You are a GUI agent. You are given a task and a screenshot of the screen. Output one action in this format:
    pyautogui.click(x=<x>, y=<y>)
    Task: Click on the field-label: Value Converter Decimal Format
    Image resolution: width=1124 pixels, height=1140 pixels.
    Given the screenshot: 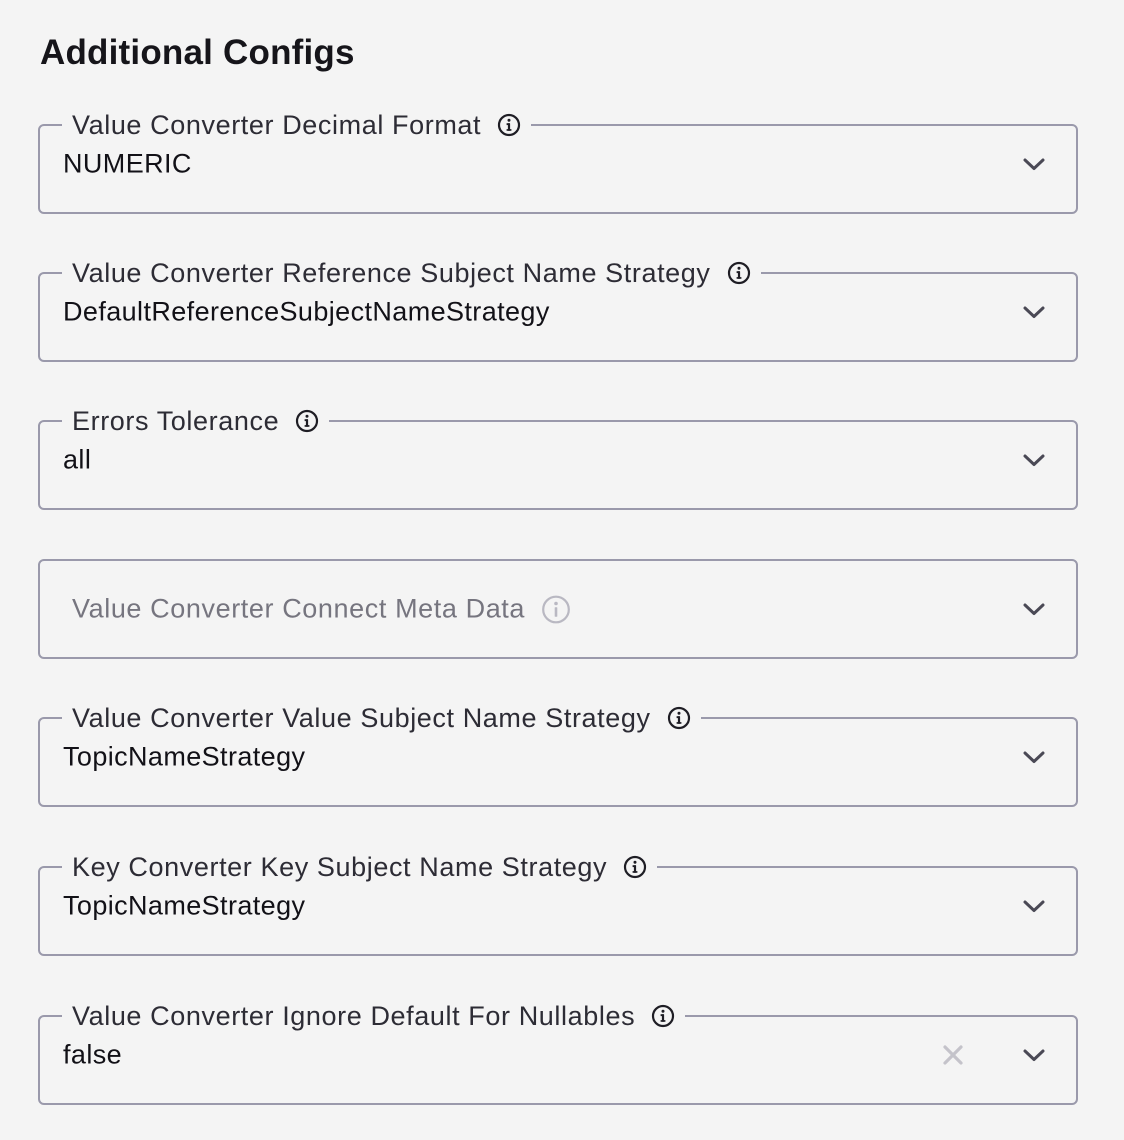 What is the action you would take?
    pyautogui.click(x=277, y=125)
    